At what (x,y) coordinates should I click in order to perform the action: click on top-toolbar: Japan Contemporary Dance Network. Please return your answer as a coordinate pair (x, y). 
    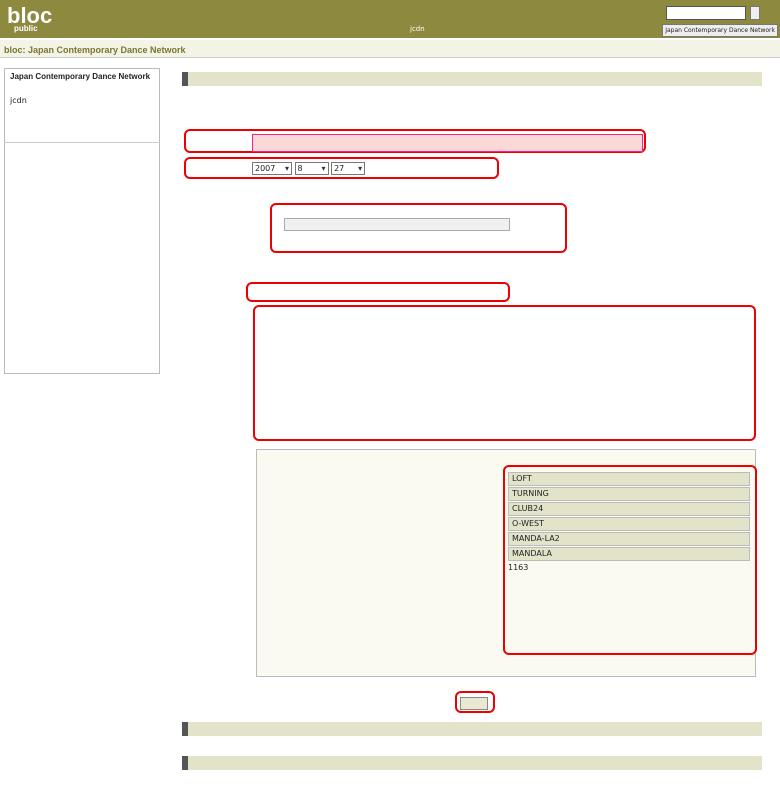
    Looking at the image, I should click on (599, 30).